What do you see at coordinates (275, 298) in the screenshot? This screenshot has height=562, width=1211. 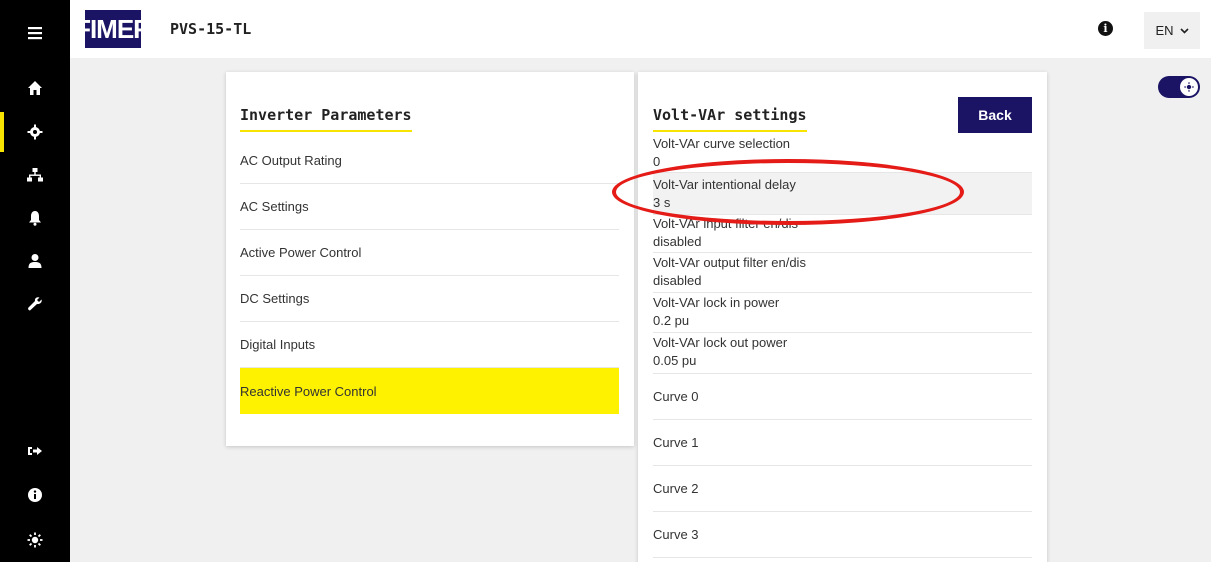 I see `menu-item-label: DC Settings` at bounding box center [275, 298].